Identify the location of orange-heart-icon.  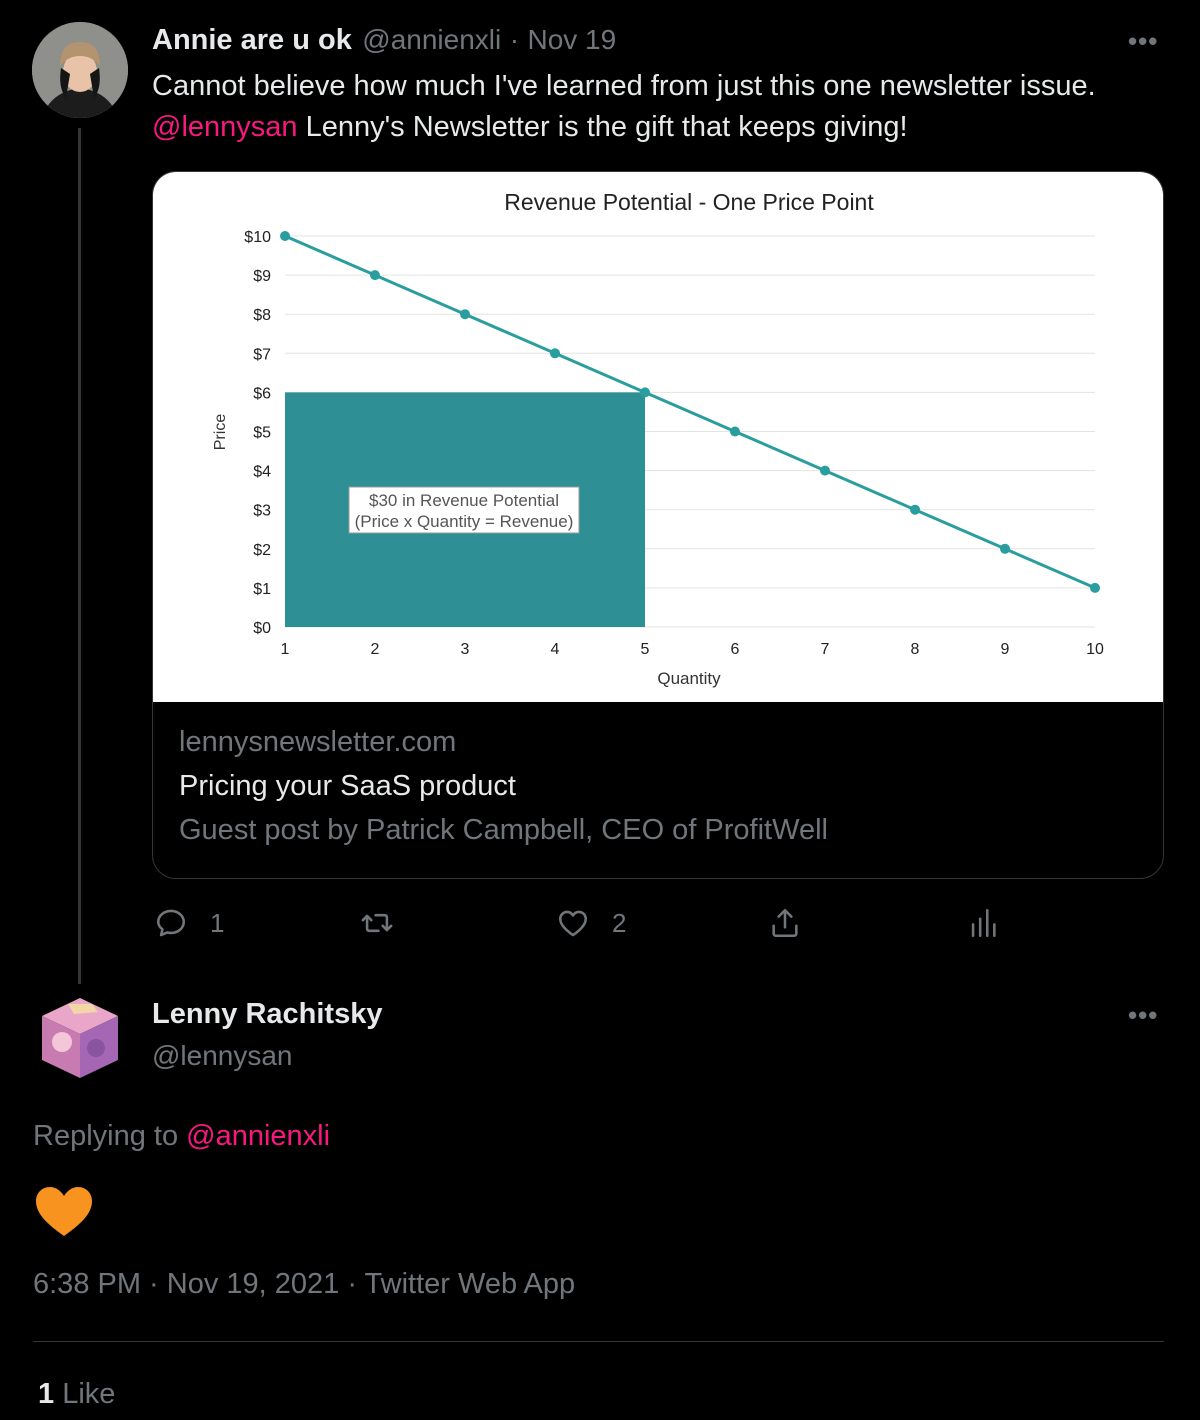
(64, 1211).